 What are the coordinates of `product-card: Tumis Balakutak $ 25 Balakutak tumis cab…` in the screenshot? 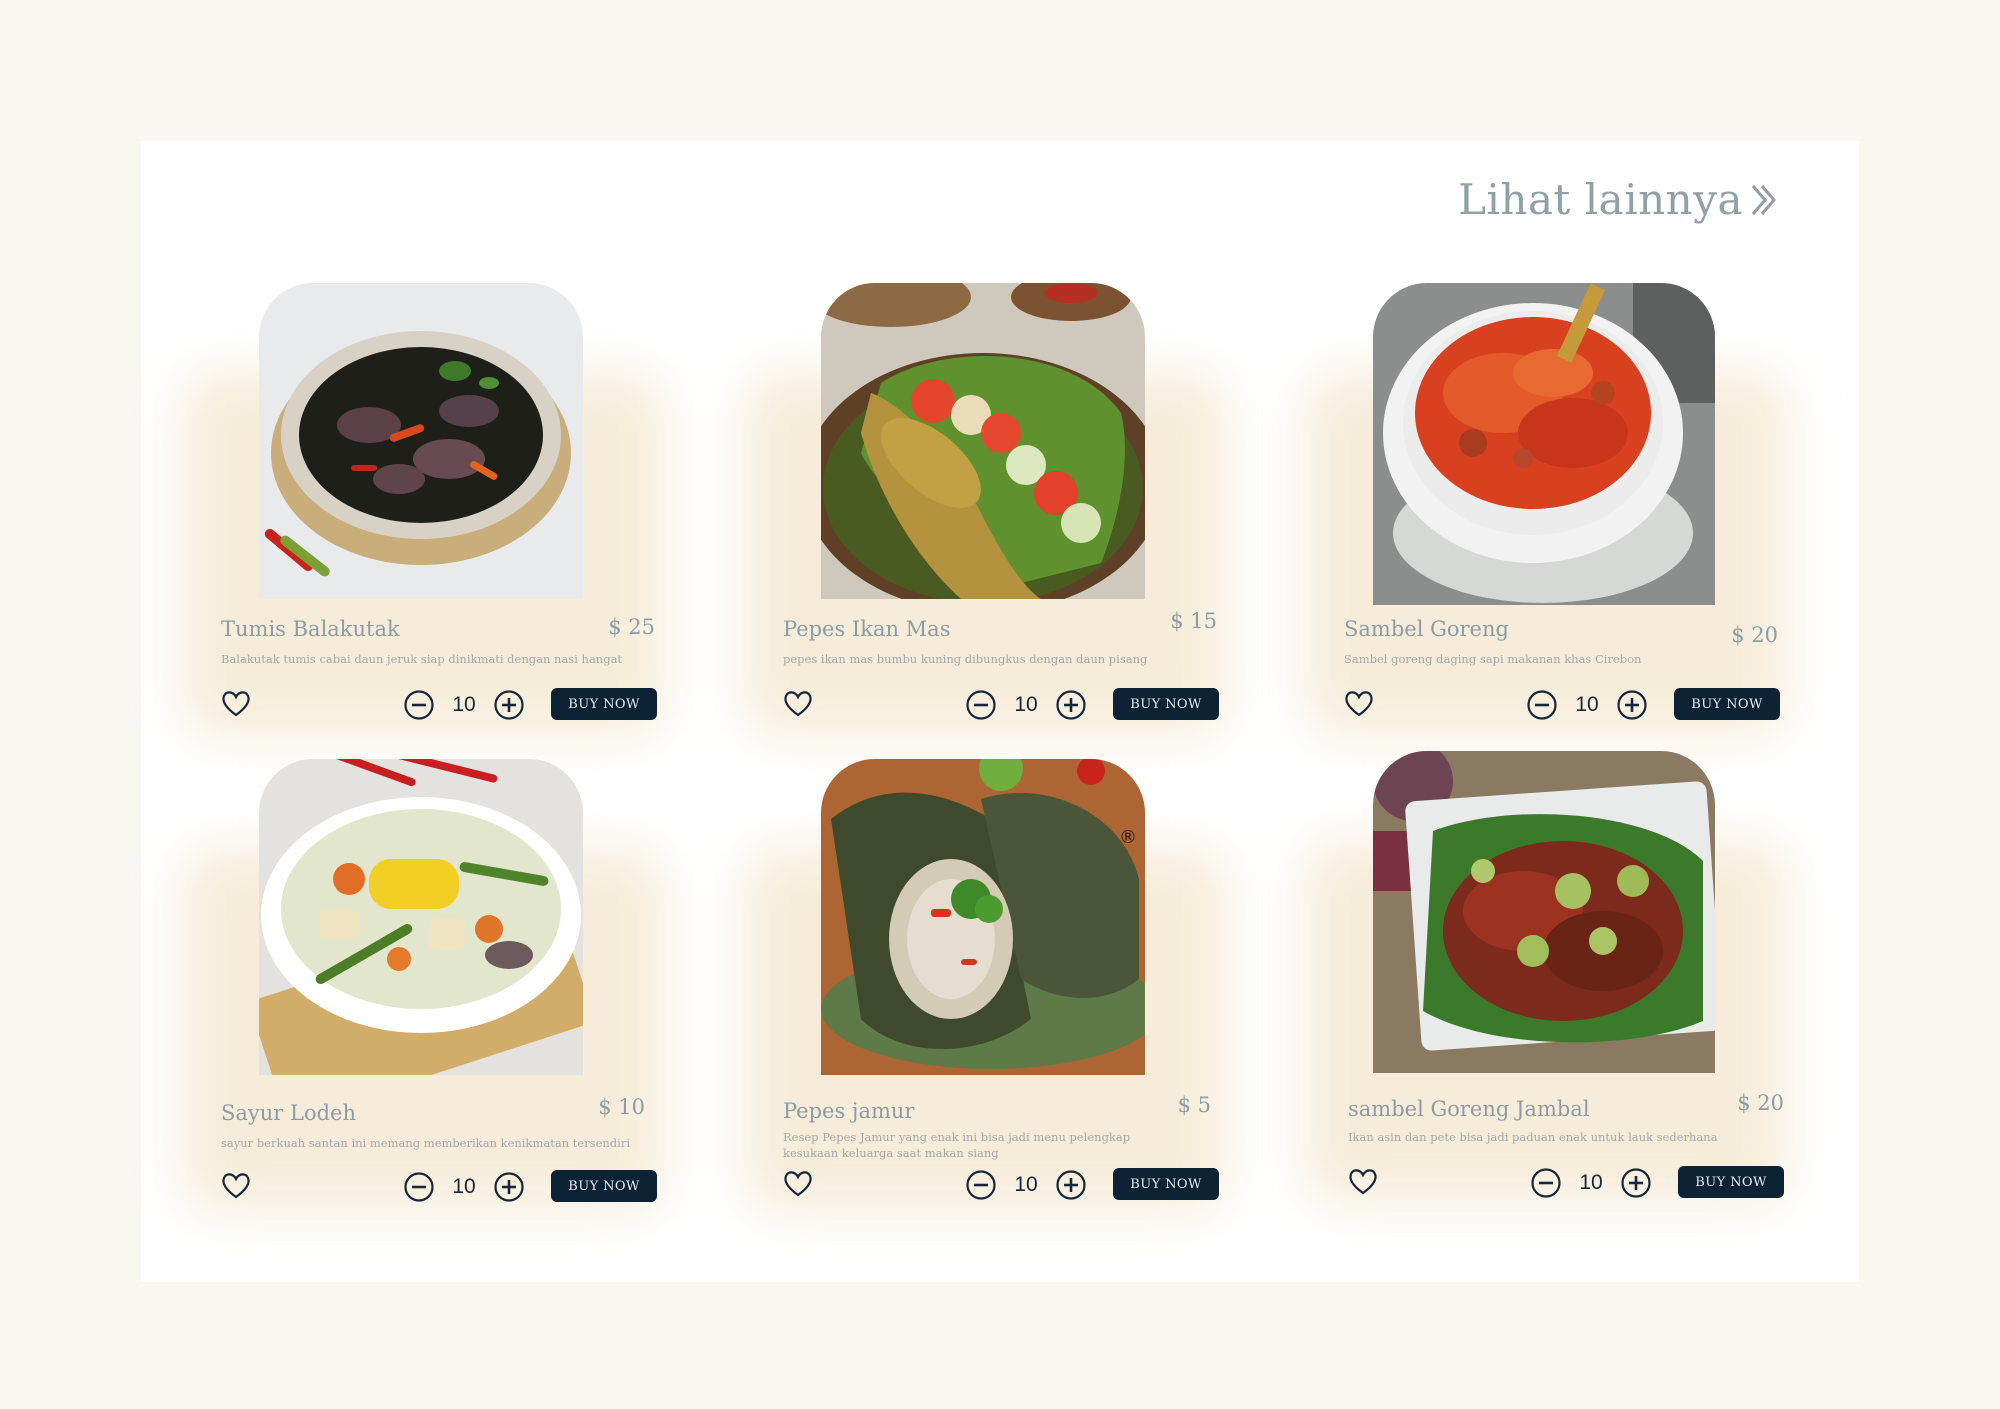 It's located at (421, 526).